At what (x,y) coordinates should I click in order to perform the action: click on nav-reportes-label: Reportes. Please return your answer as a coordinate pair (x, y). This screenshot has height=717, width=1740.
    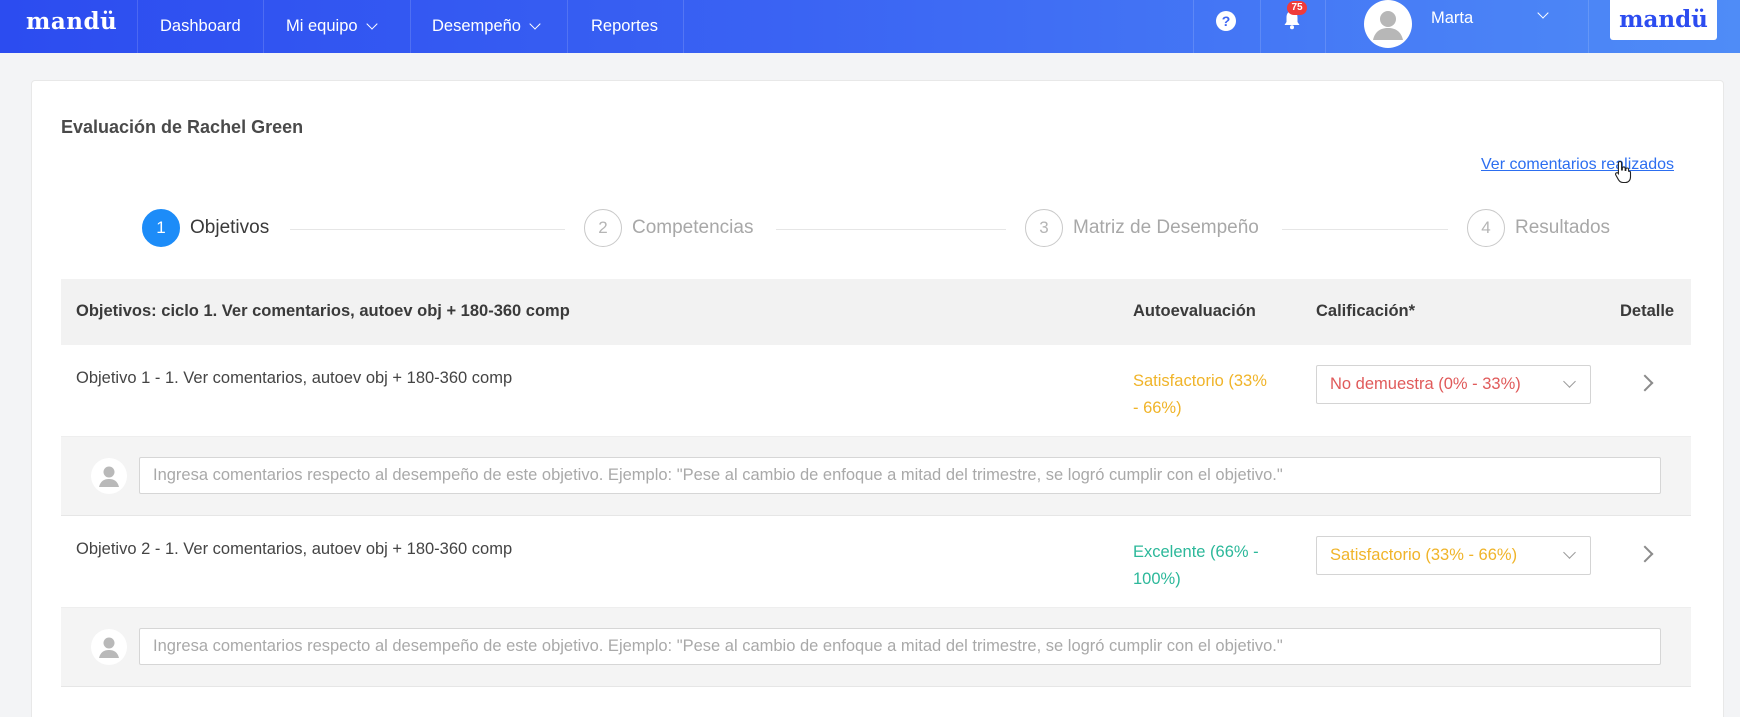
    Looking at the image, I should click on (624, 25).